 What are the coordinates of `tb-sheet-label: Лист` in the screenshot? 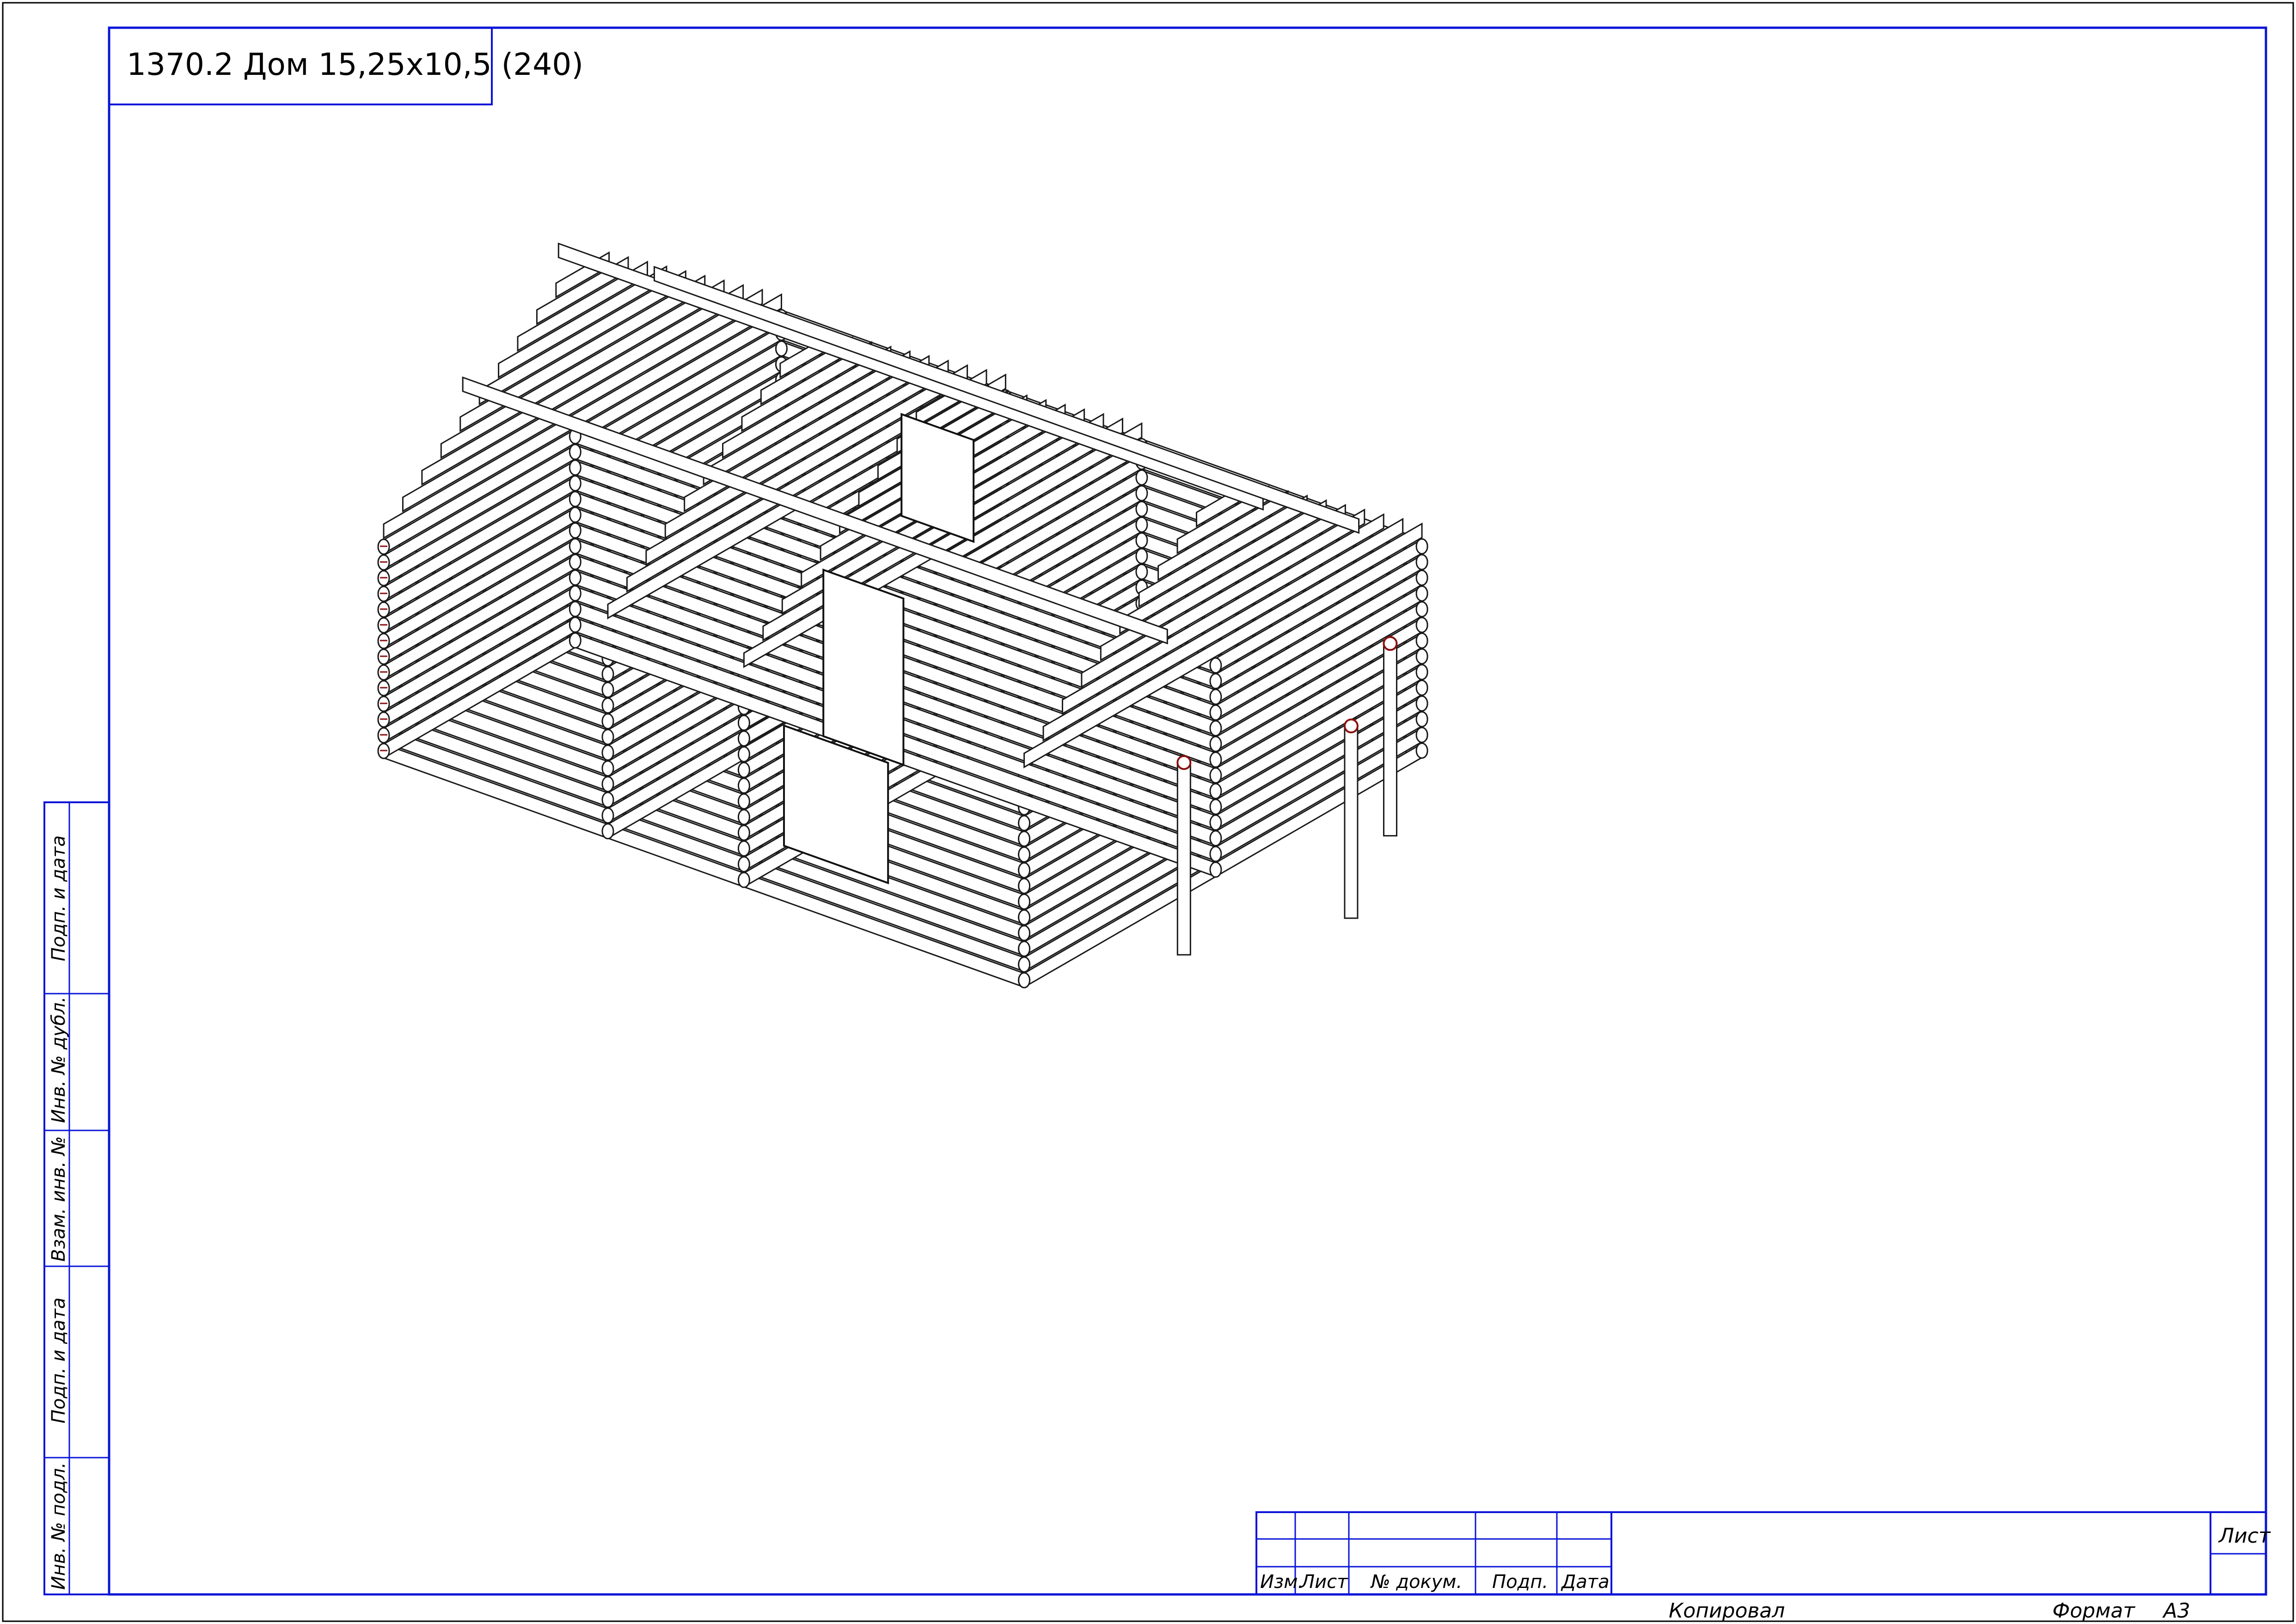 It's located at (2244, 1536).